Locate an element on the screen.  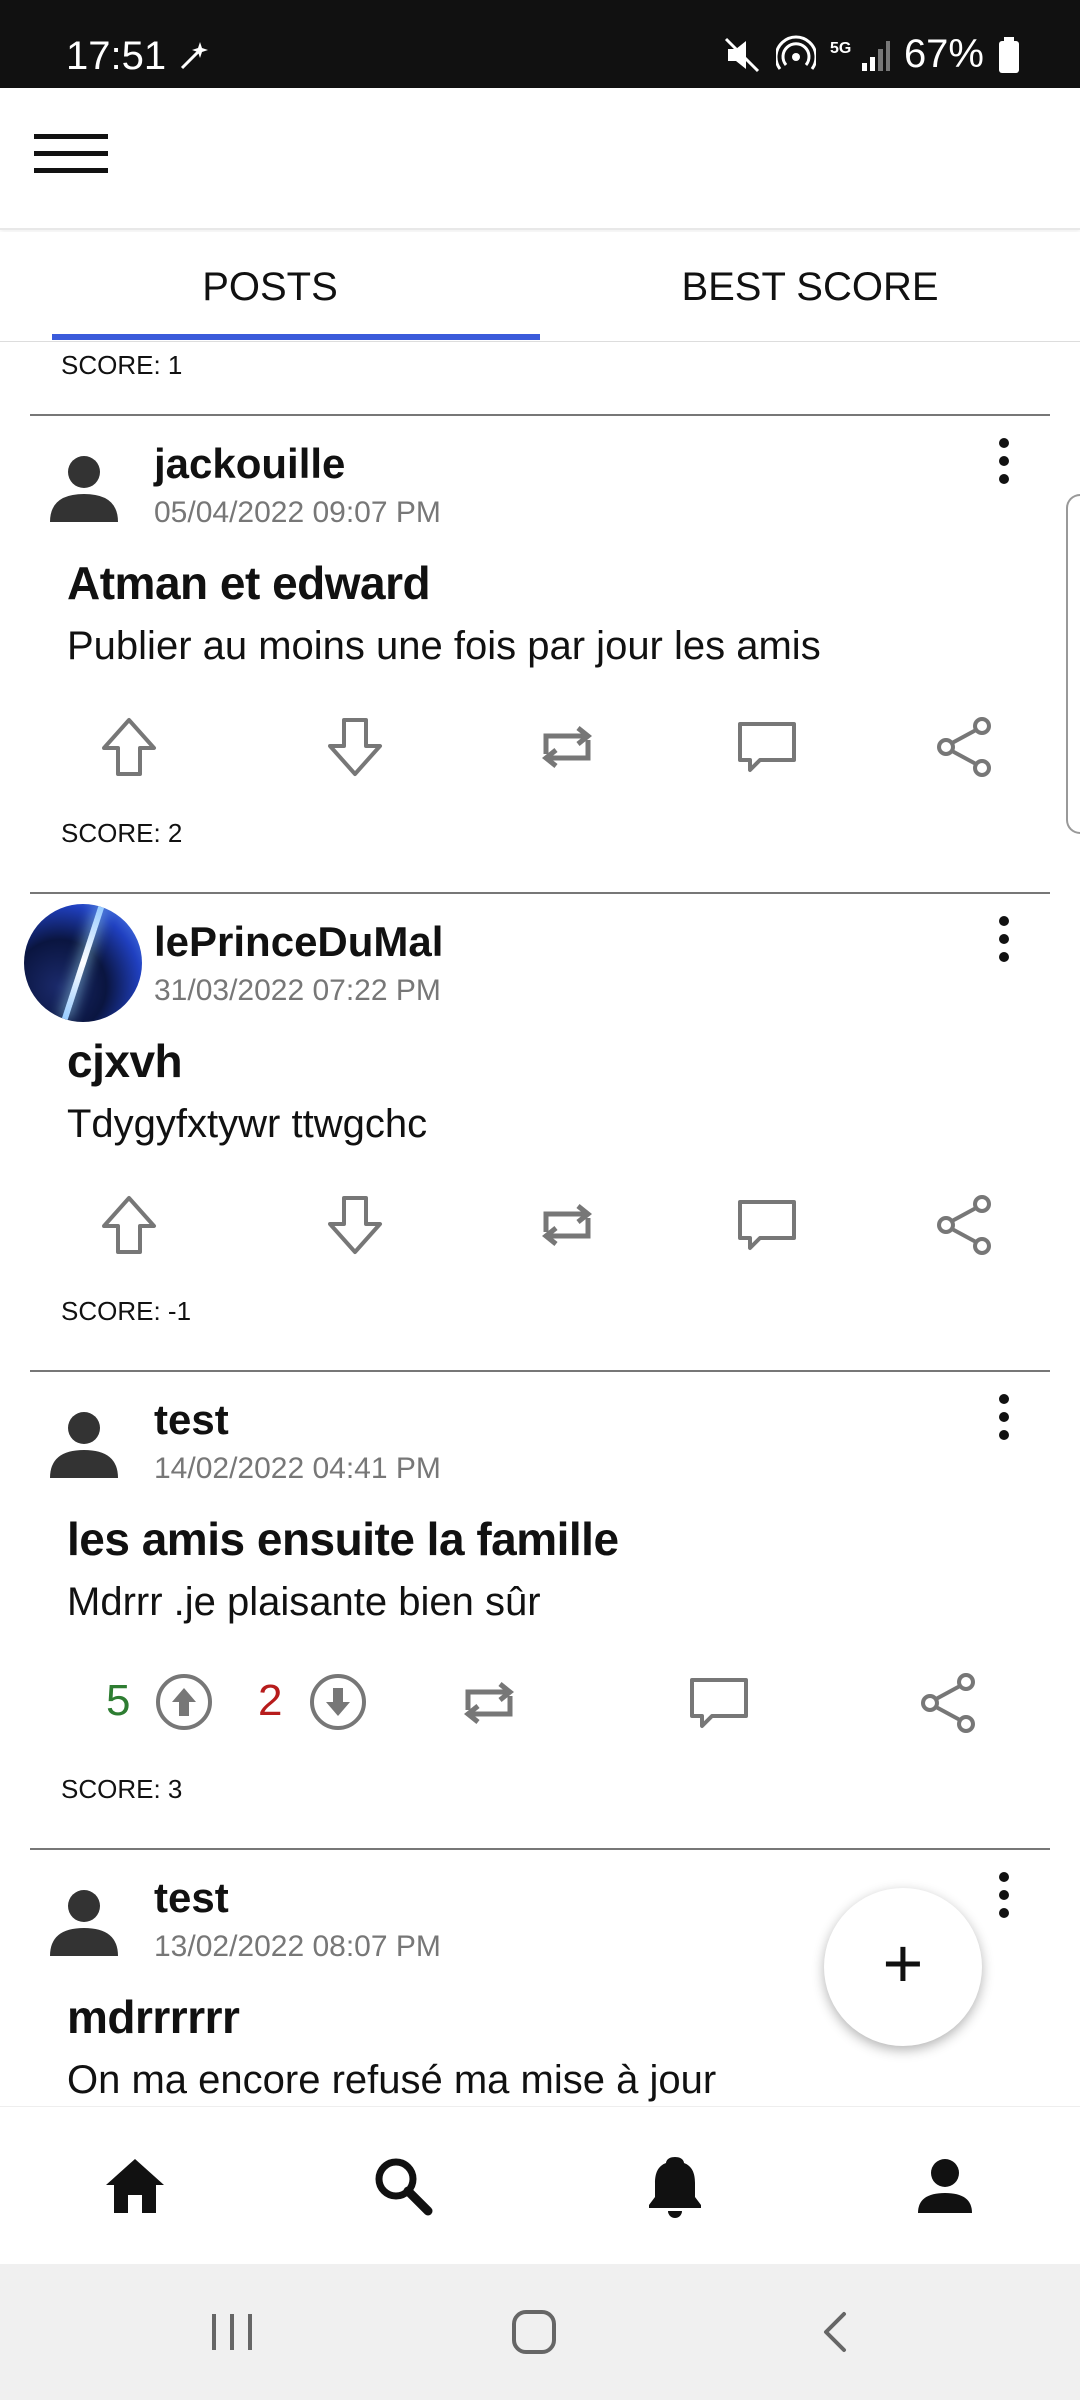
tab-posts: POSTS is located at coordinates (270, 287).